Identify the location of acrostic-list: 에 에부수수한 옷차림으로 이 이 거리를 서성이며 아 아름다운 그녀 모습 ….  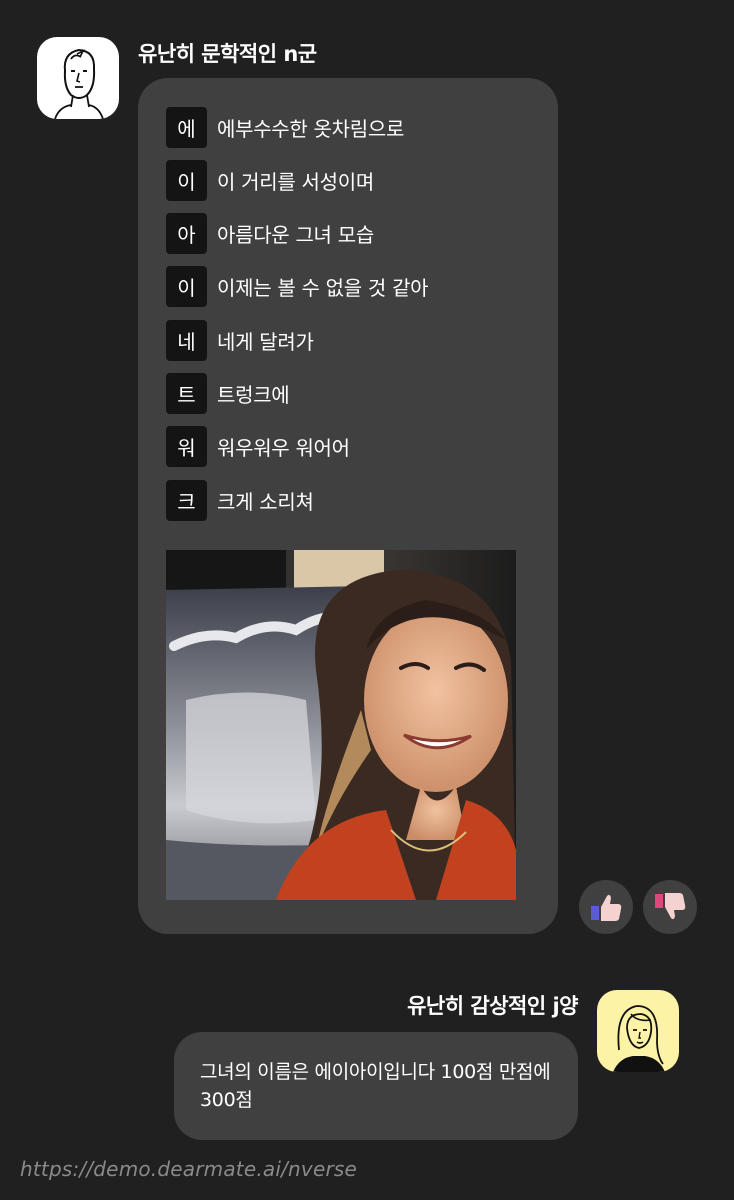
(297, 319).